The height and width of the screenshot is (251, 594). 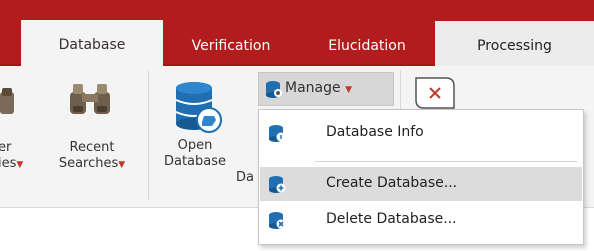 What do you see at coordinates (277, 222) in the screenshot?
I see `delete-database-icon` at bounding box center [277, 222].